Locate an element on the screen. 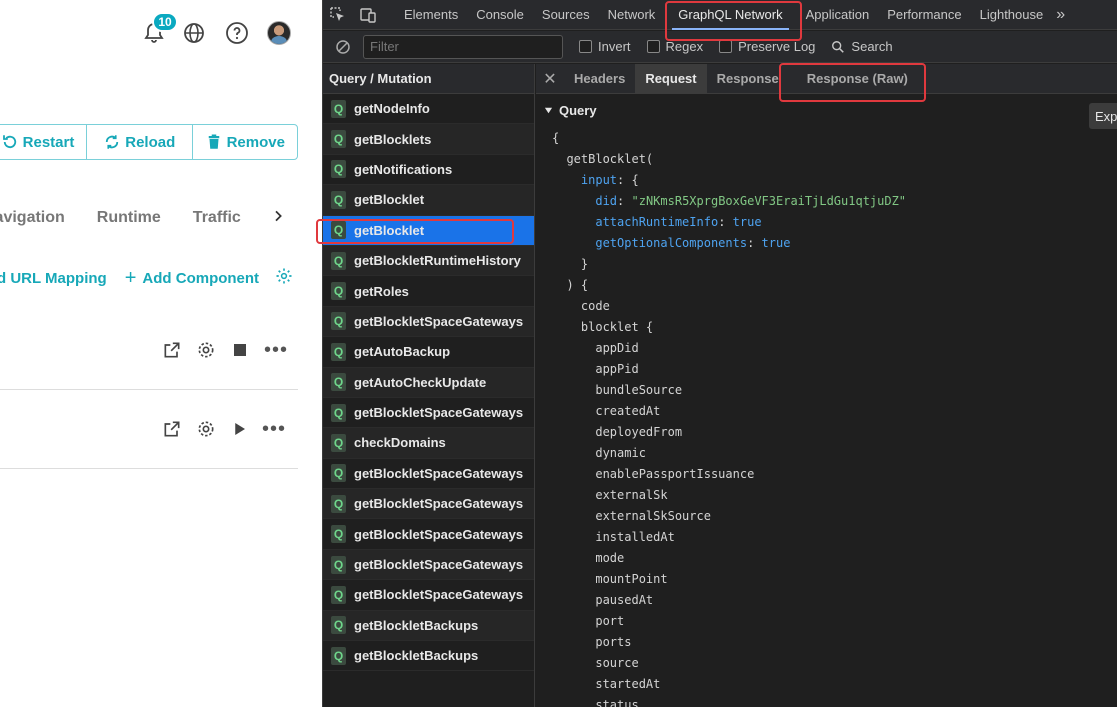  query-list-item: QgetBlocklets is located at coordinates (428, 139).